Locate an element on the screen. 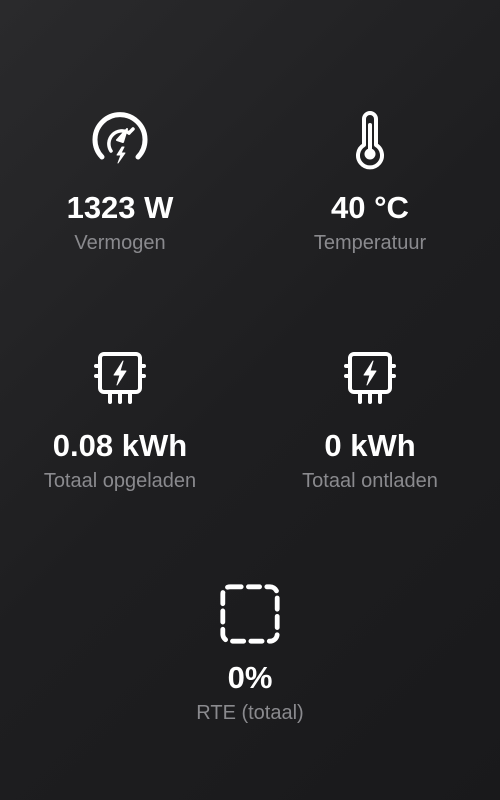  battery-charge-icon is located at coordinates (120, 378).